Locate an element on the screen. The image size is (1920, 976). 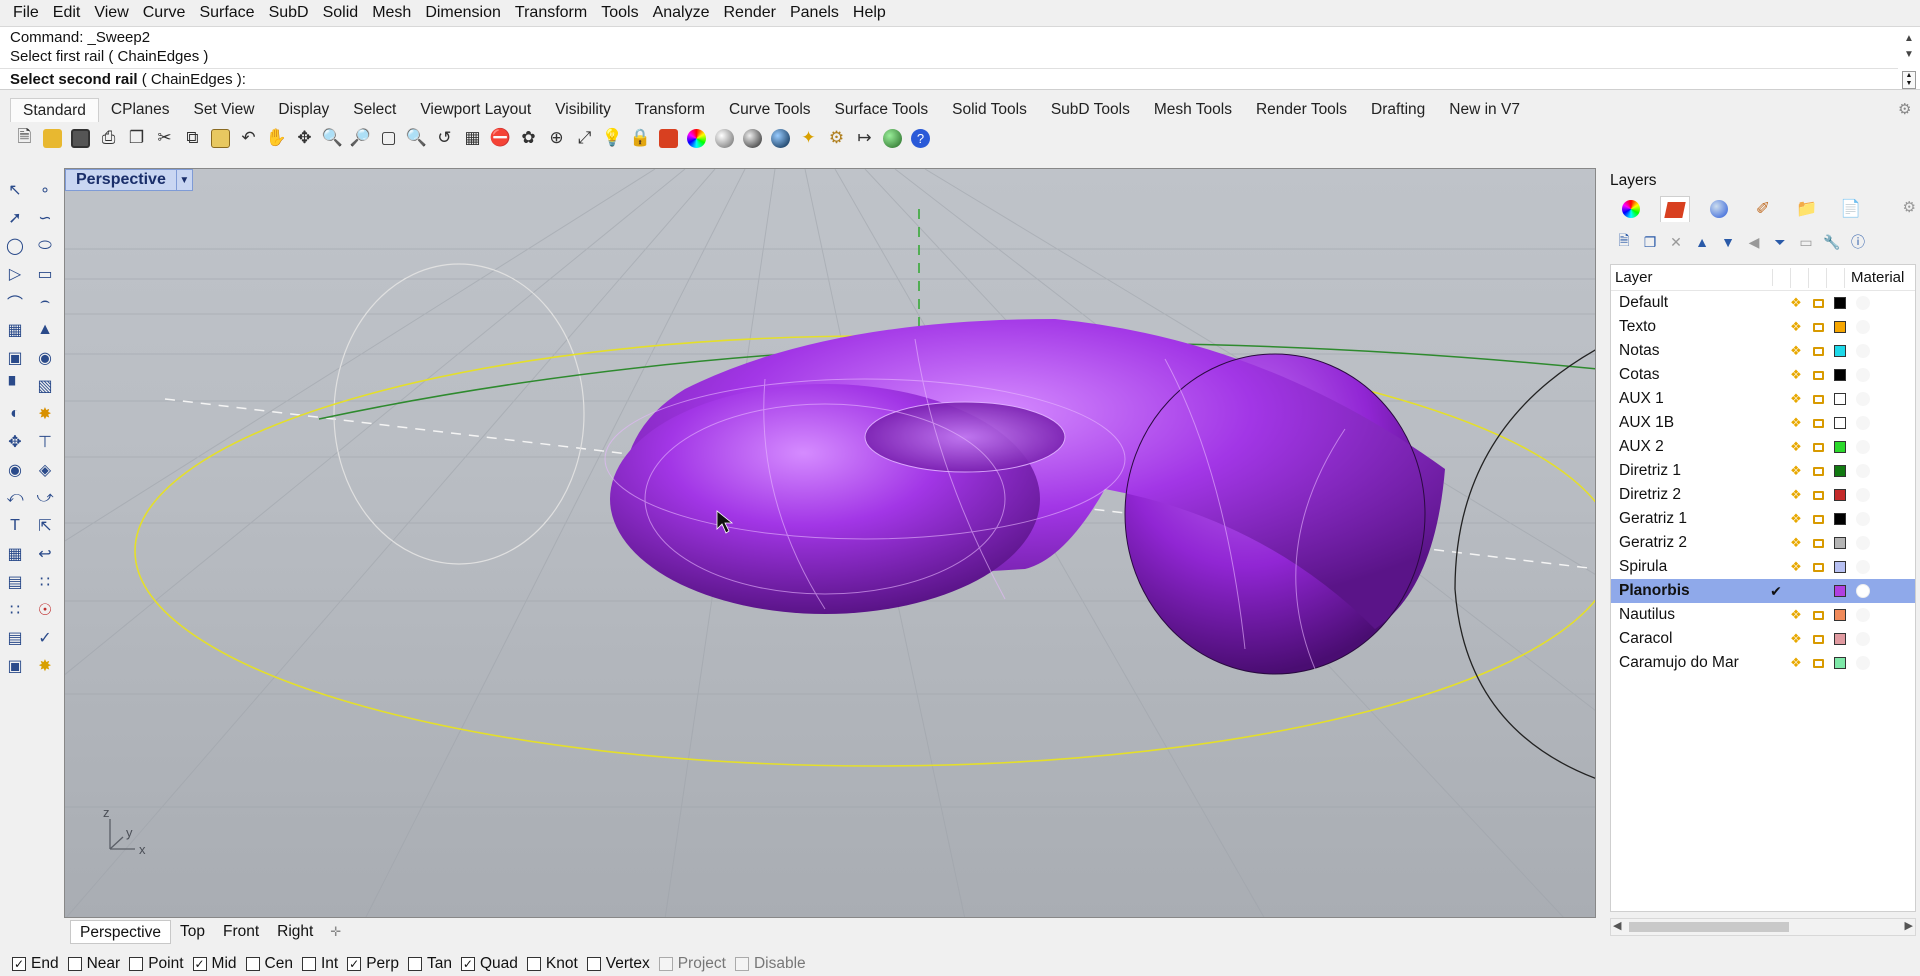
lock-icon: 🔒 is located at coordinates (640, 138).